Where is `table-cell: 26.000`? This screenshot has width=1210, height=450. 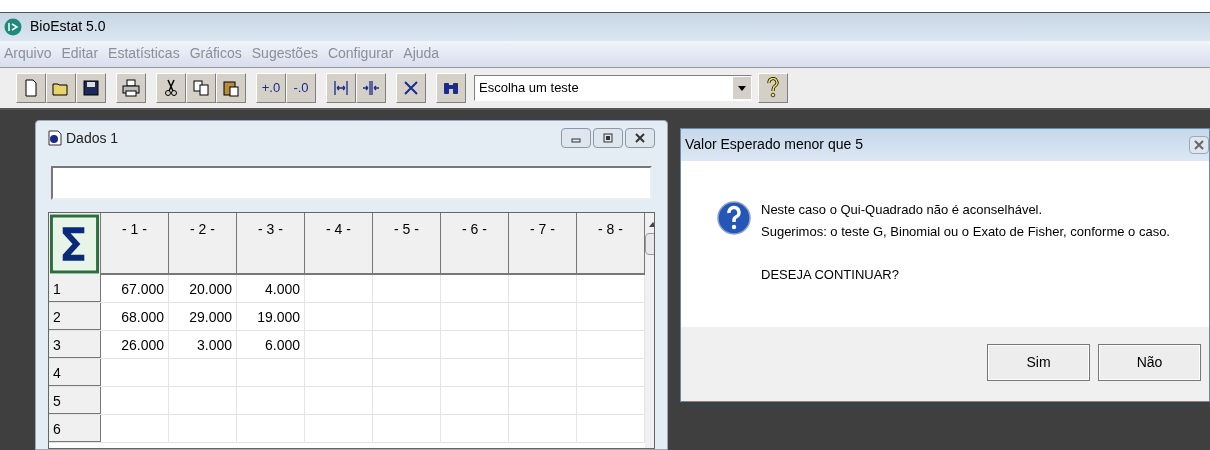 table-cell: 26.000 is located at coordinates (135, 344).